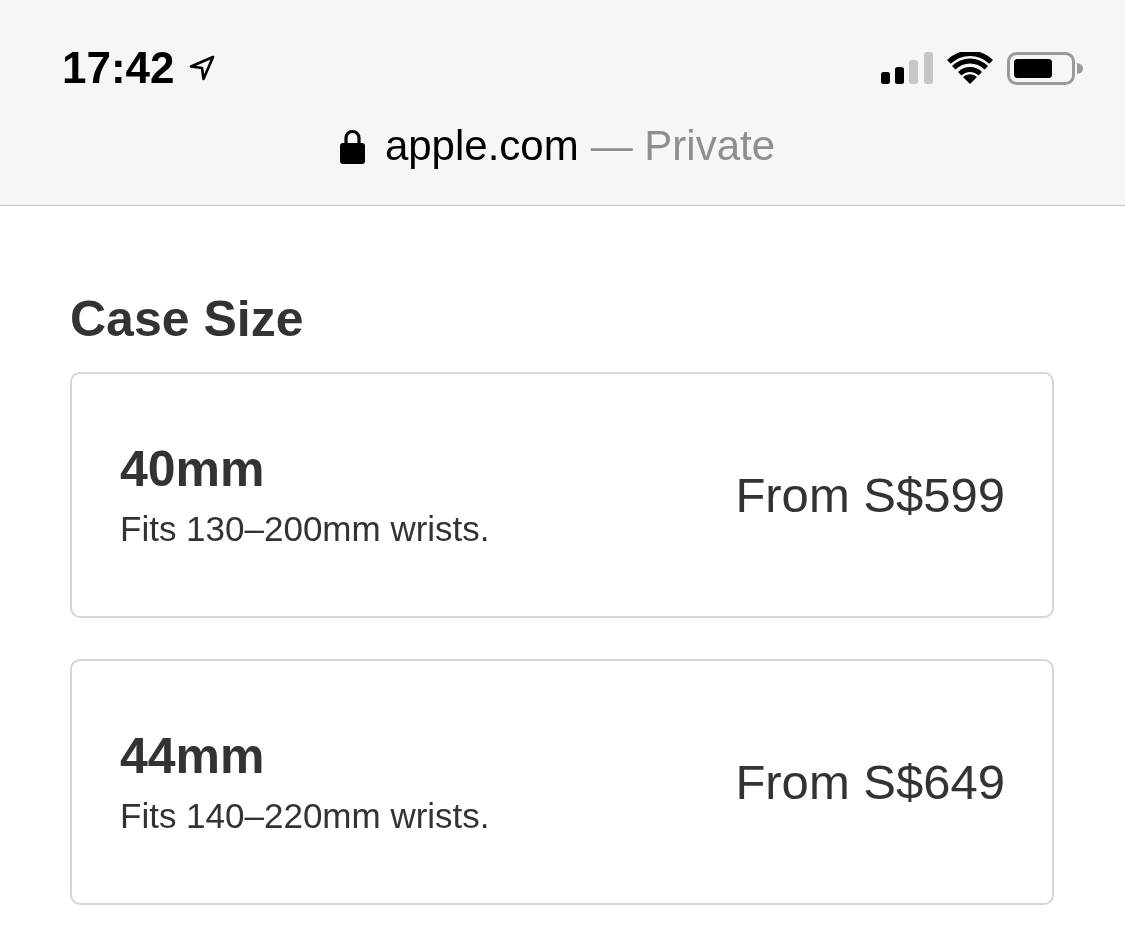 The image size is (1125, 941). What do you see at coordinates (193, 756) in the screenshot?
I see `case-size-label: 44mm` at bounding box center [193, 756].